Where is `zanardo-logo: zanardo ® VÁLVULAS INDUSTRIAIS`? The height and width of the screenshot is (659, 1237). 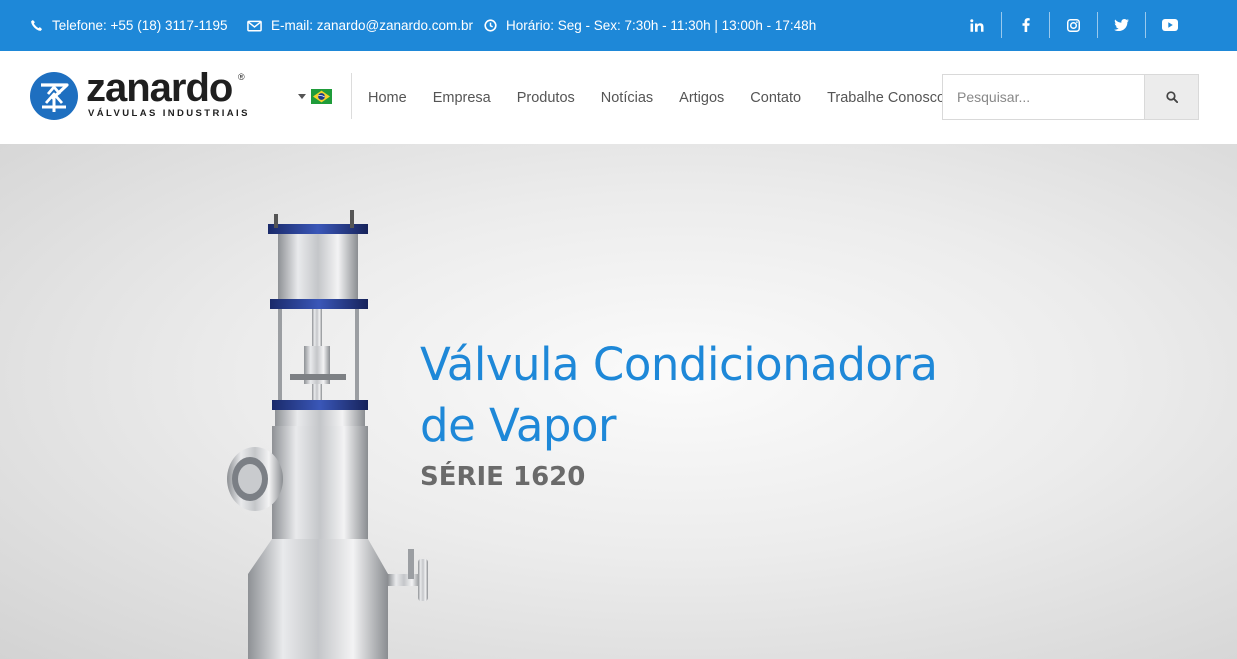 zanardo-logo: zanardo ® VÁLVULAS INDUSTRIAIS is located at coordinates (140, 96).